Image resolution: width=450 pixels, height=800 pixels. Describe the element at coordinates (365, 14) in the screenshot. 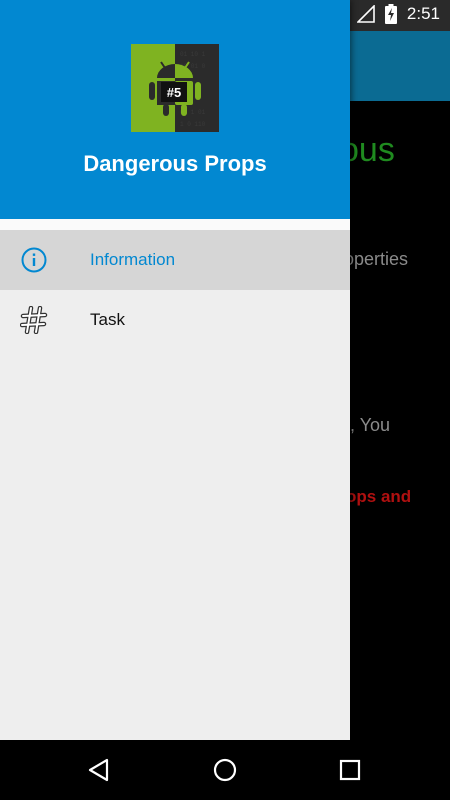

I see `cell-signal-icon` at that location.